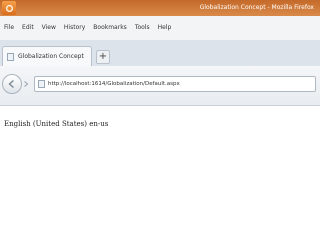 The height and width of the screenshot is (250, 320). Describe the element at coordinates (160, 8) in the screenshot. I see `title-bar: Globalization Concept - Mozilla Firefox` at that location.